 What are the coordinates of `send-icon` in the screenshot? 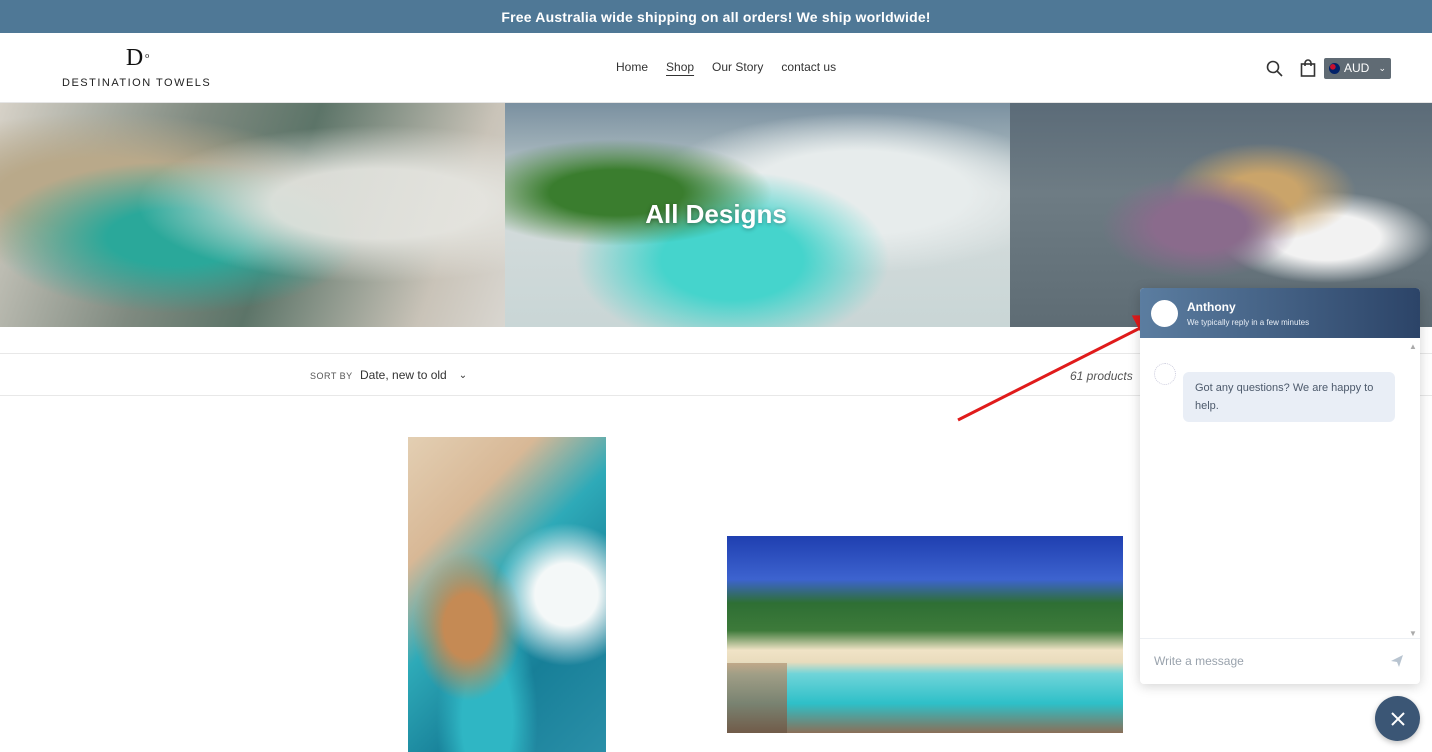 It's located at (1397, 663).